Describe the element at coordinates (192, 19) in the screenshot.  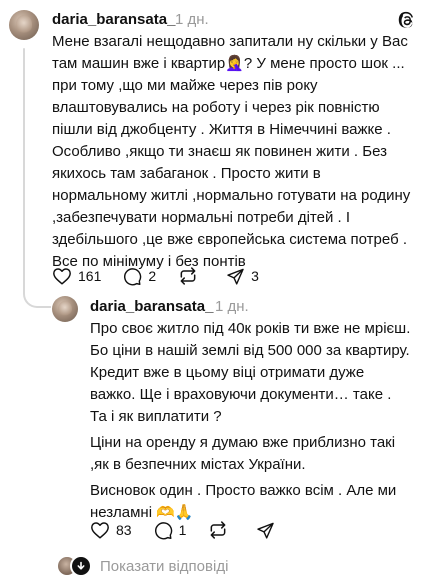
I see `post-time: 1 дн.` at that location.